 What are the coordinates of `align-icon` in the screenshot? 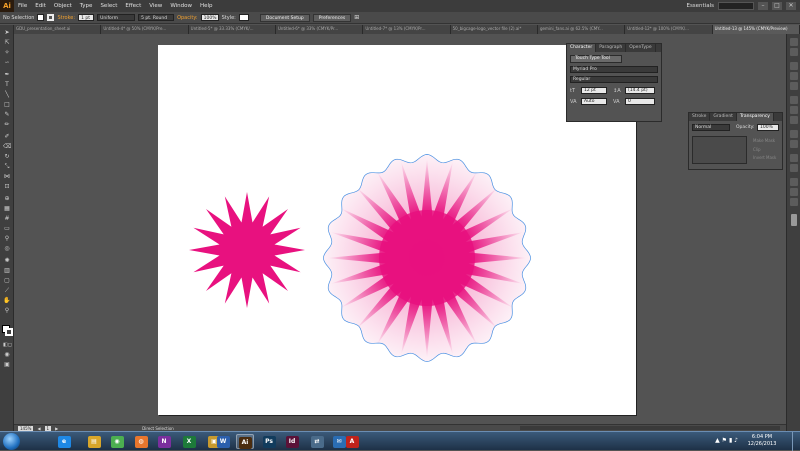 It's located at (794, 182).